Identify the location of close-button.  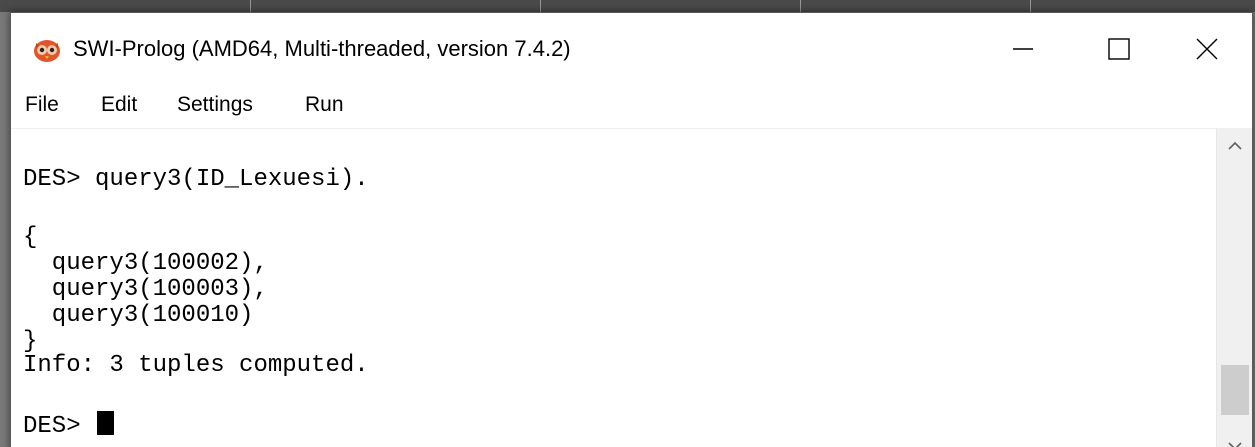
(1207, 49).